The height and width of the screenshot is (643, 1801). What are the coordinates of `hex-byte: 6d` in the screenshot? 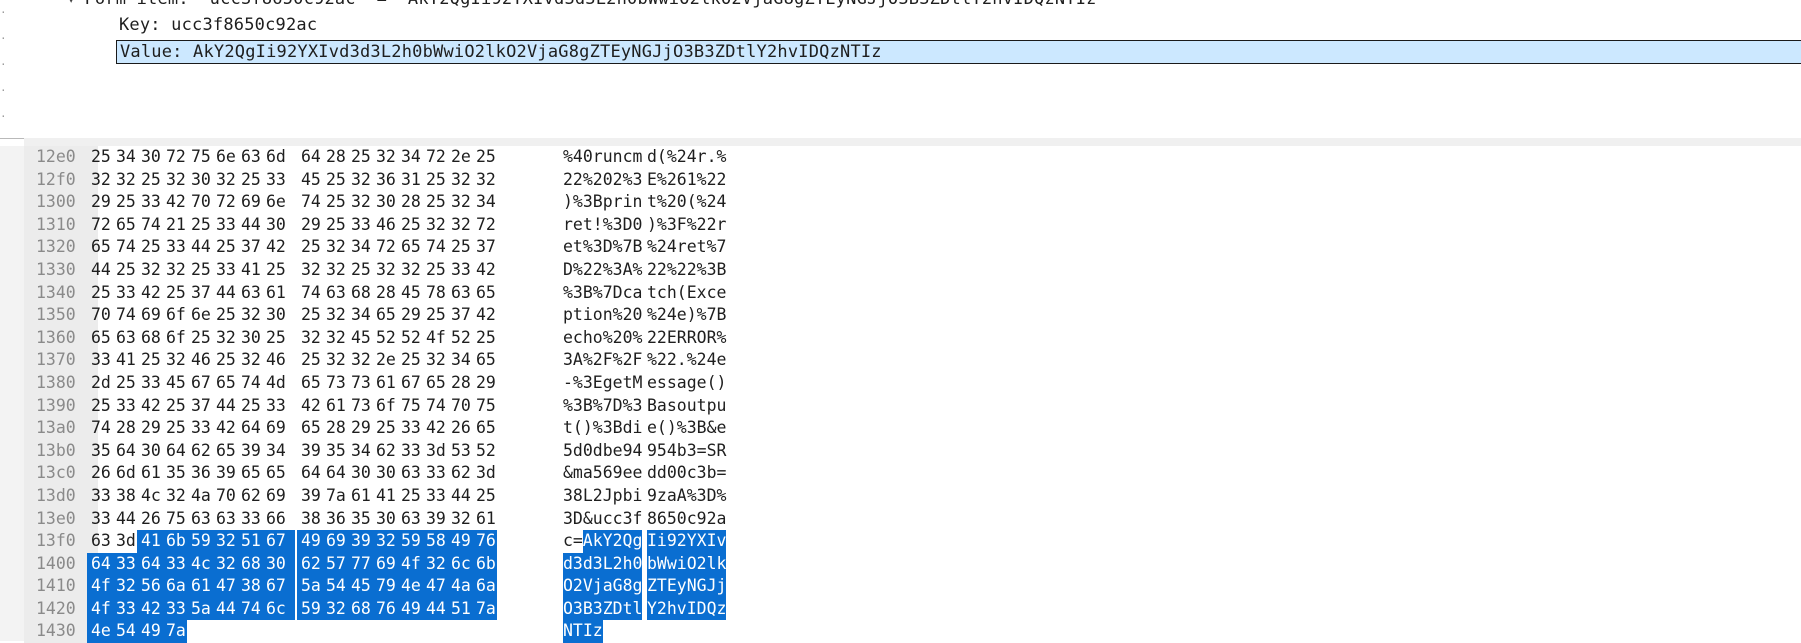 It's located at (274, 157).